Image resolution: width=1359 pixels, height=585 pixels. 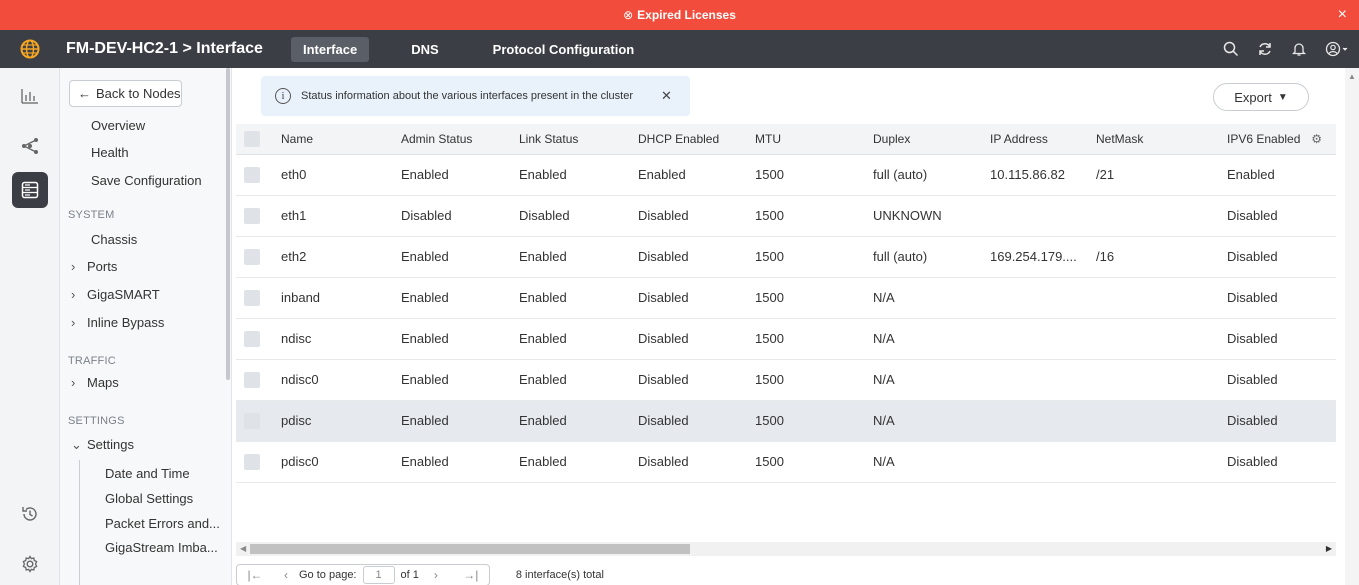 What do you see at coordinates (436, 575) in the screenshot?
I see `next-page-icon: ›` at bounding box center [436, 575].